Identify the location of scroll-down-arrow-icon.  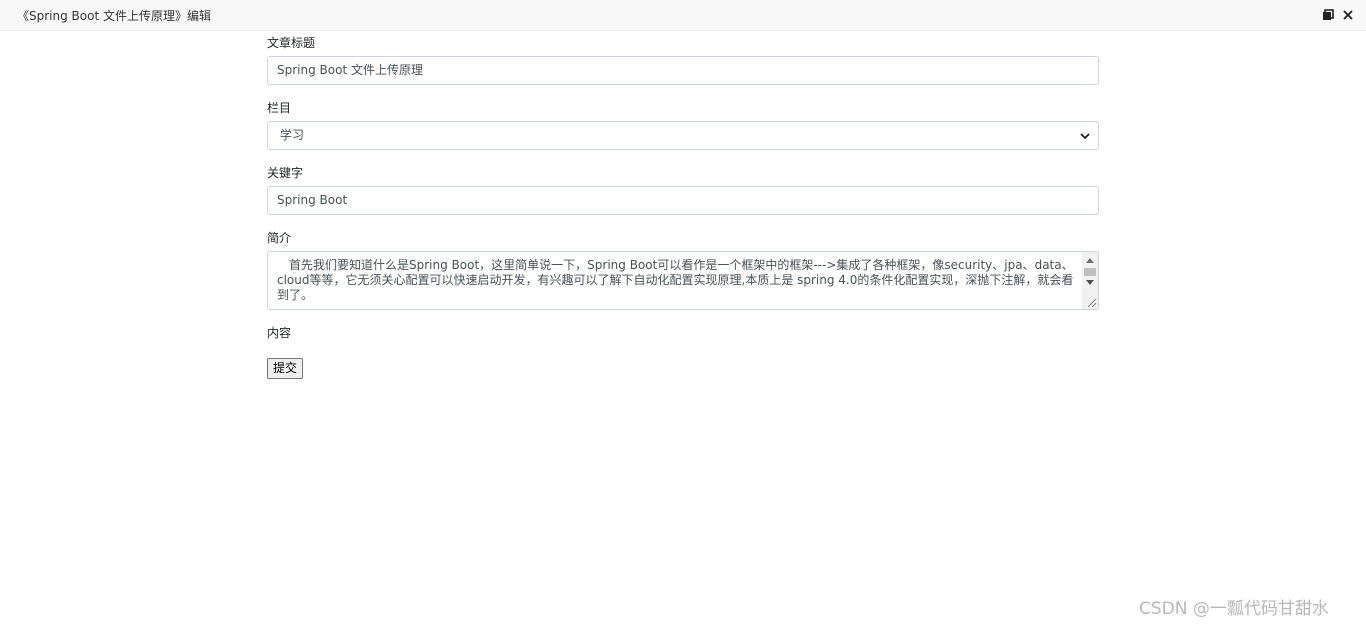
(1090, 282).